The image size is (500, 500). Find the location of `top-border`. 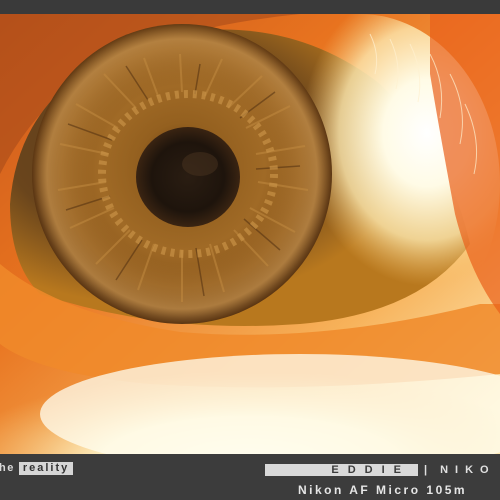

top-border is located at coordinates (250, 7).